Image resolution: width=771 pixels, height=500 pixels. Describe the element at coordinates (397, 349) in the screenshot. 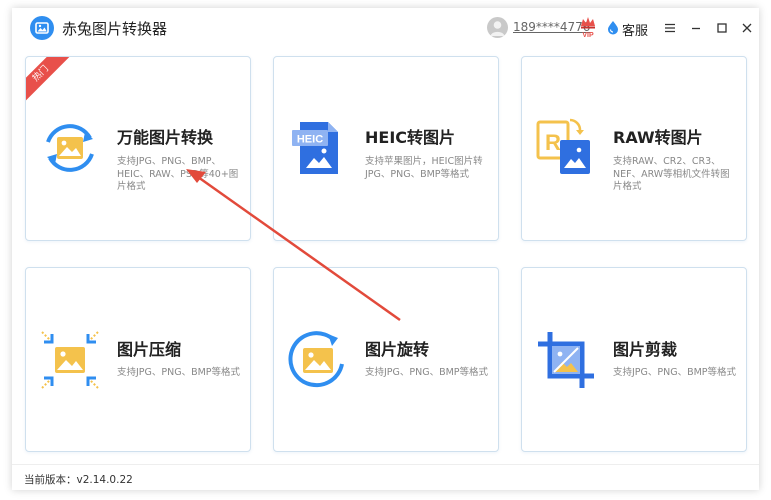

I see `card-title: 图片旋转` at that location.